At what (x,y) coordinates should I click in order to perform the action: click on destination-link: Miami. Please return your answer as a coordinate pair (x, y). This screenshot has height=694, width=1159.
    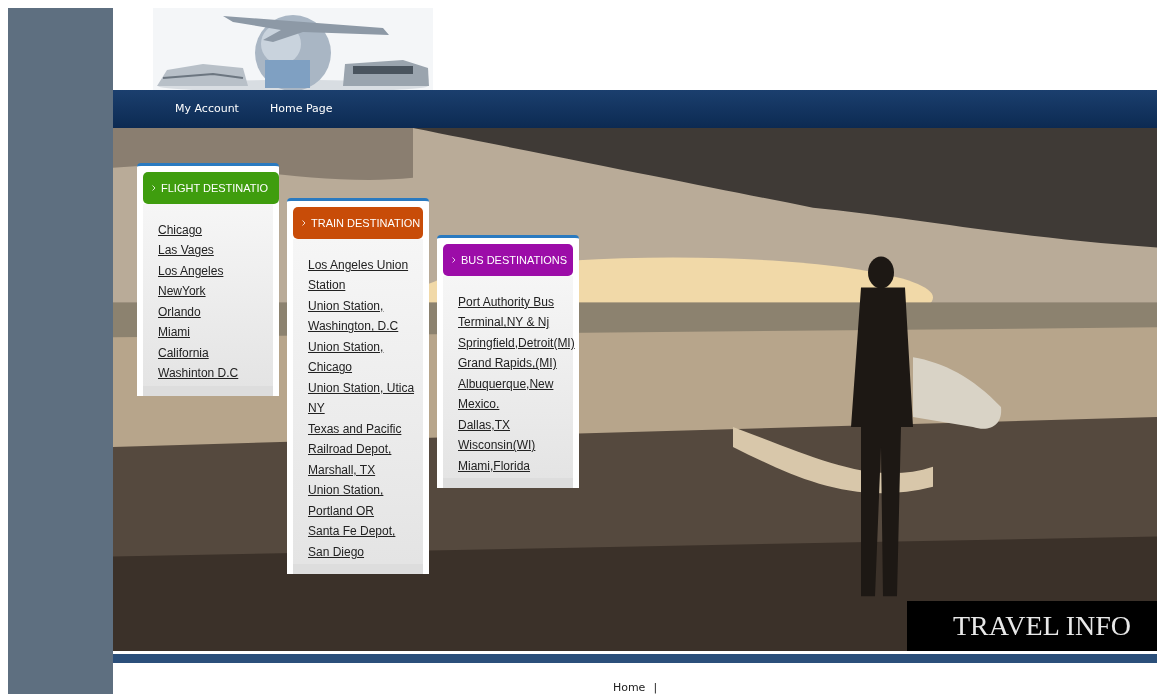
    Looking at the image, I should click on (222, 332).